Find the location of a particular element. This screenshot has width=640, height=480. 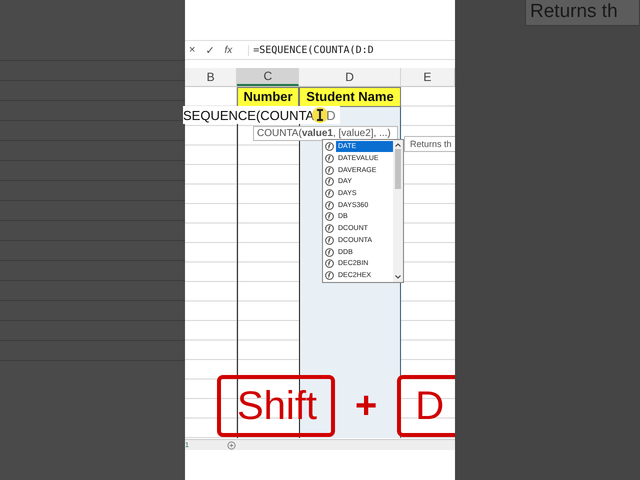

scroll-down-icon is located at coordinates (398, 277).